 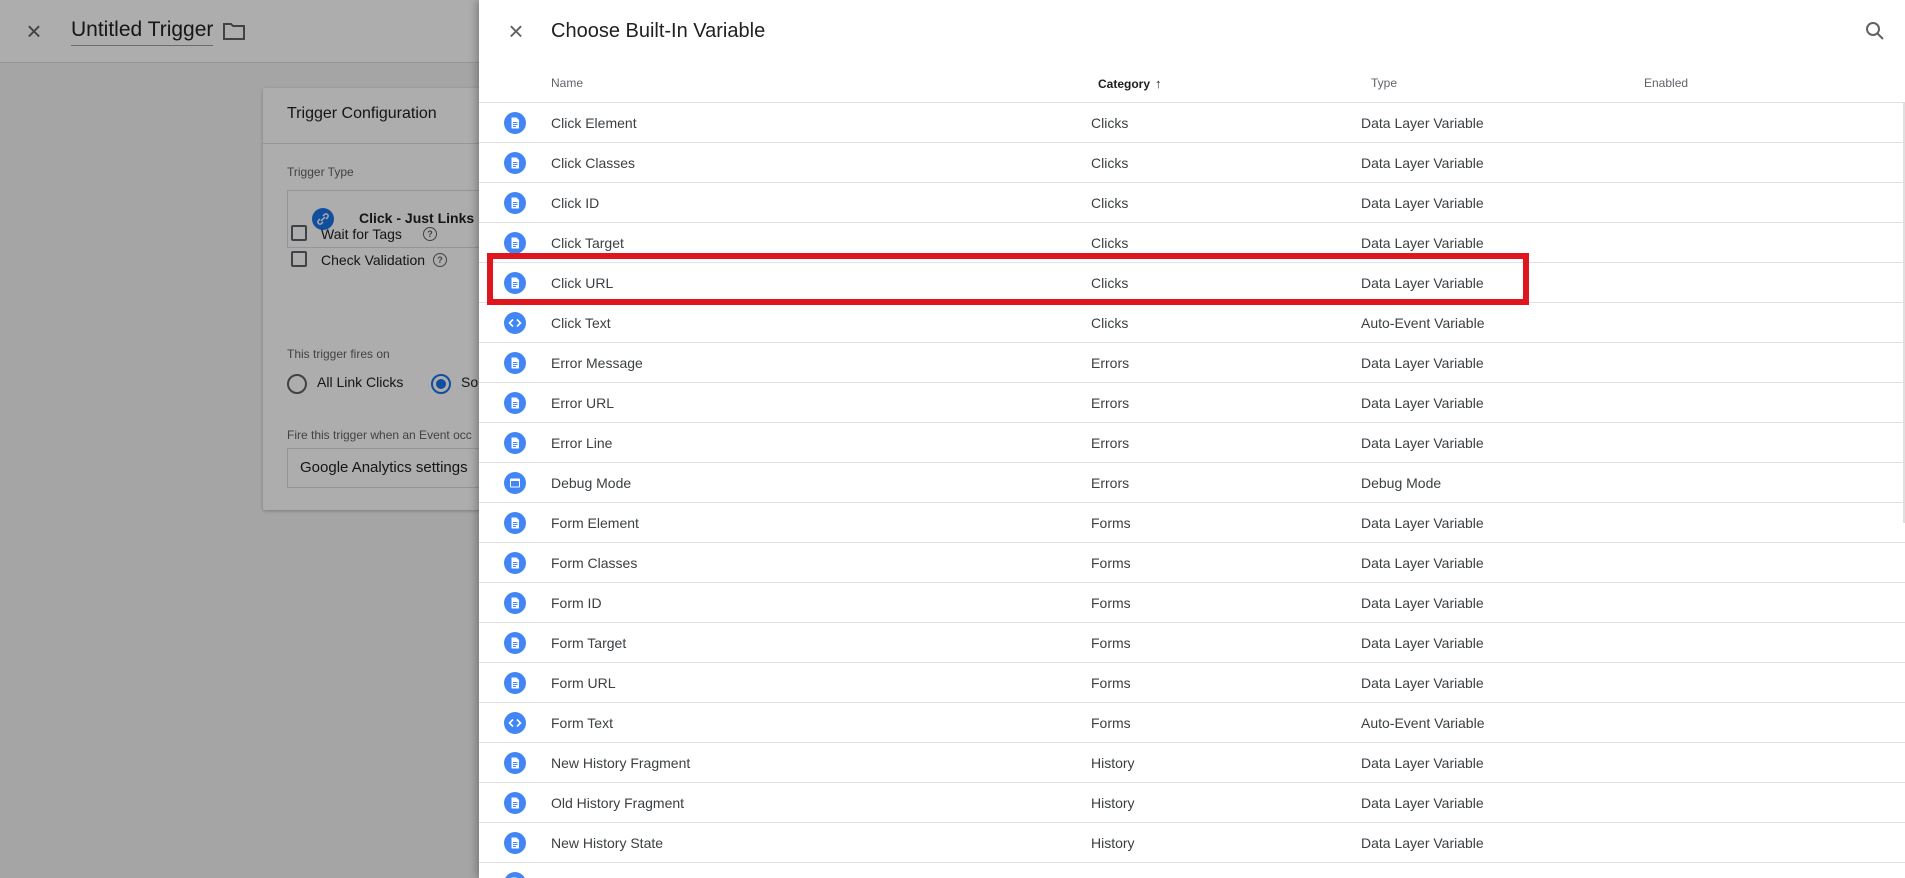 I want to click on column-header-category-label: Category, so click(x=1124, y=84).